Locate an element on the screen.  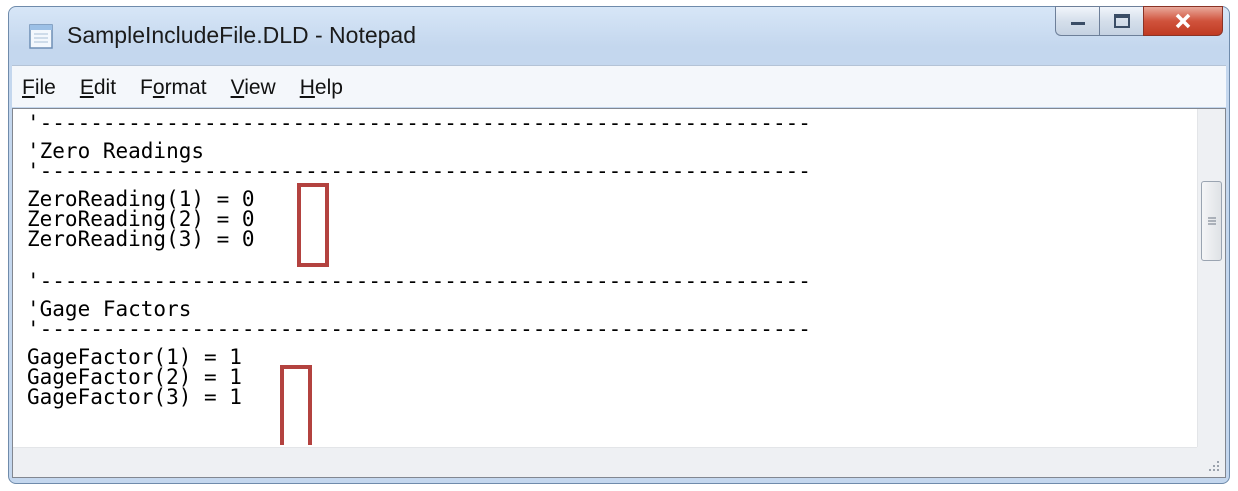
menu-help-label: elp is located at coordinates (328, 87).